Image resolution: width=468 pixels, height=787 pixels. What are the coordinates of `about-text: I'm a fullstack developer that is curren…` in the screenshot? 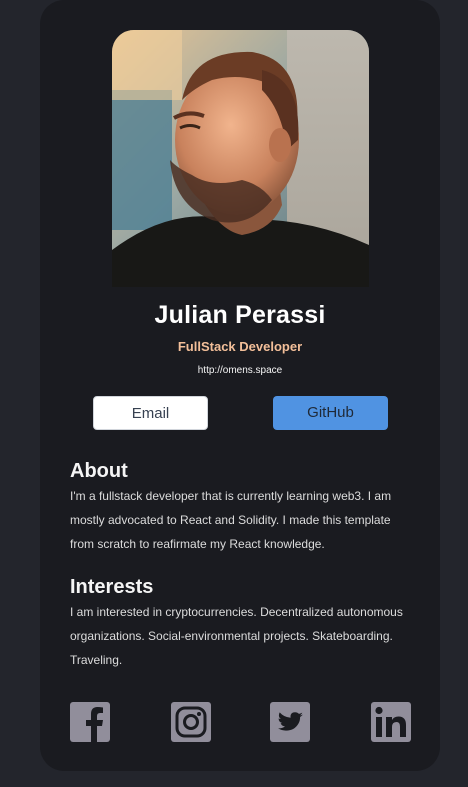 It's located at (231, 520).